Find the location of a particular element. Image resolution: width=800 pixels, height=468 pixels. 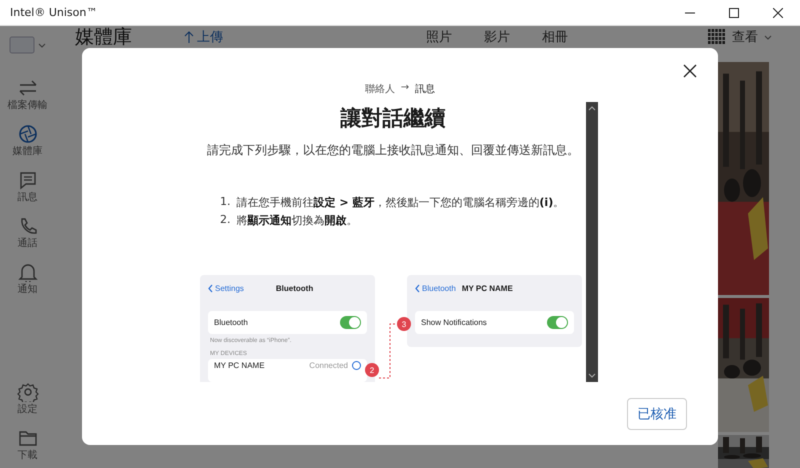

device-status: Connected is located at coordinates (328, 365).